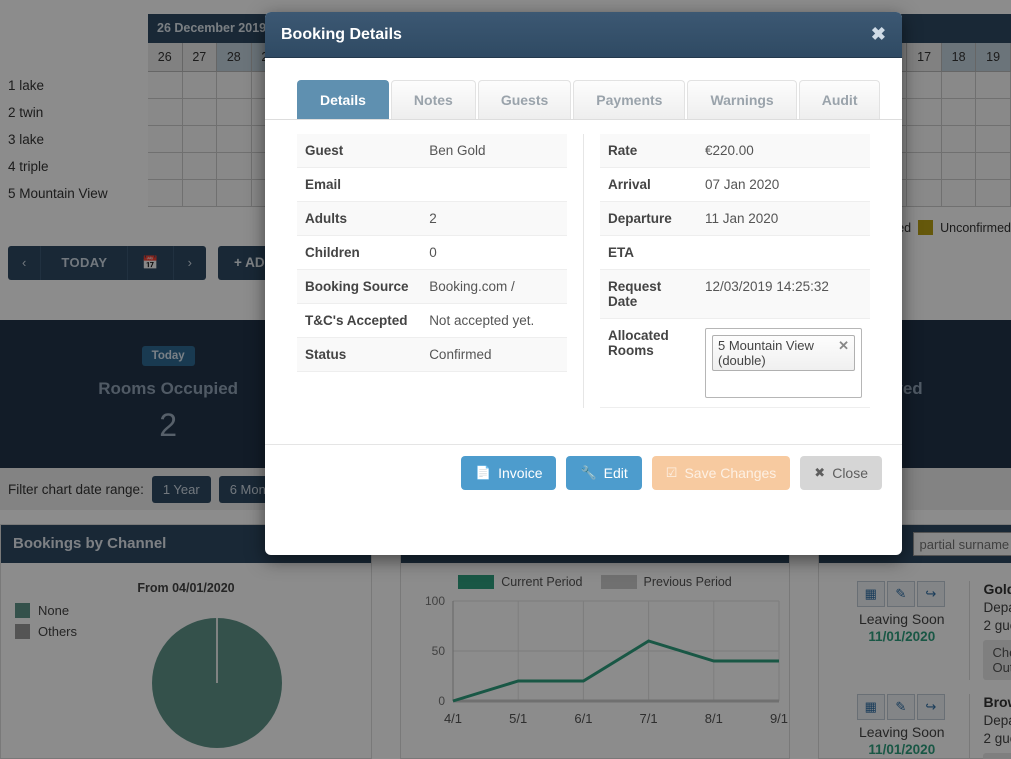  Describe the element at coordinates (640, 218) in the screenshot. I see `detail-label: Departure` at that location.